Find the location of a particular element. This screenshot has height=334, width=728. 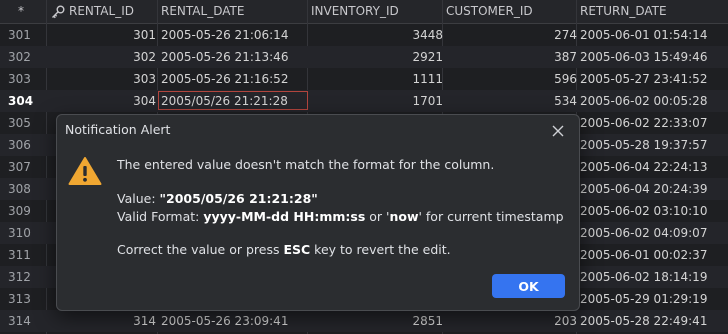

cell-return-date: 2005-06-02 03:10:10 is located at coordinates (654, 211).